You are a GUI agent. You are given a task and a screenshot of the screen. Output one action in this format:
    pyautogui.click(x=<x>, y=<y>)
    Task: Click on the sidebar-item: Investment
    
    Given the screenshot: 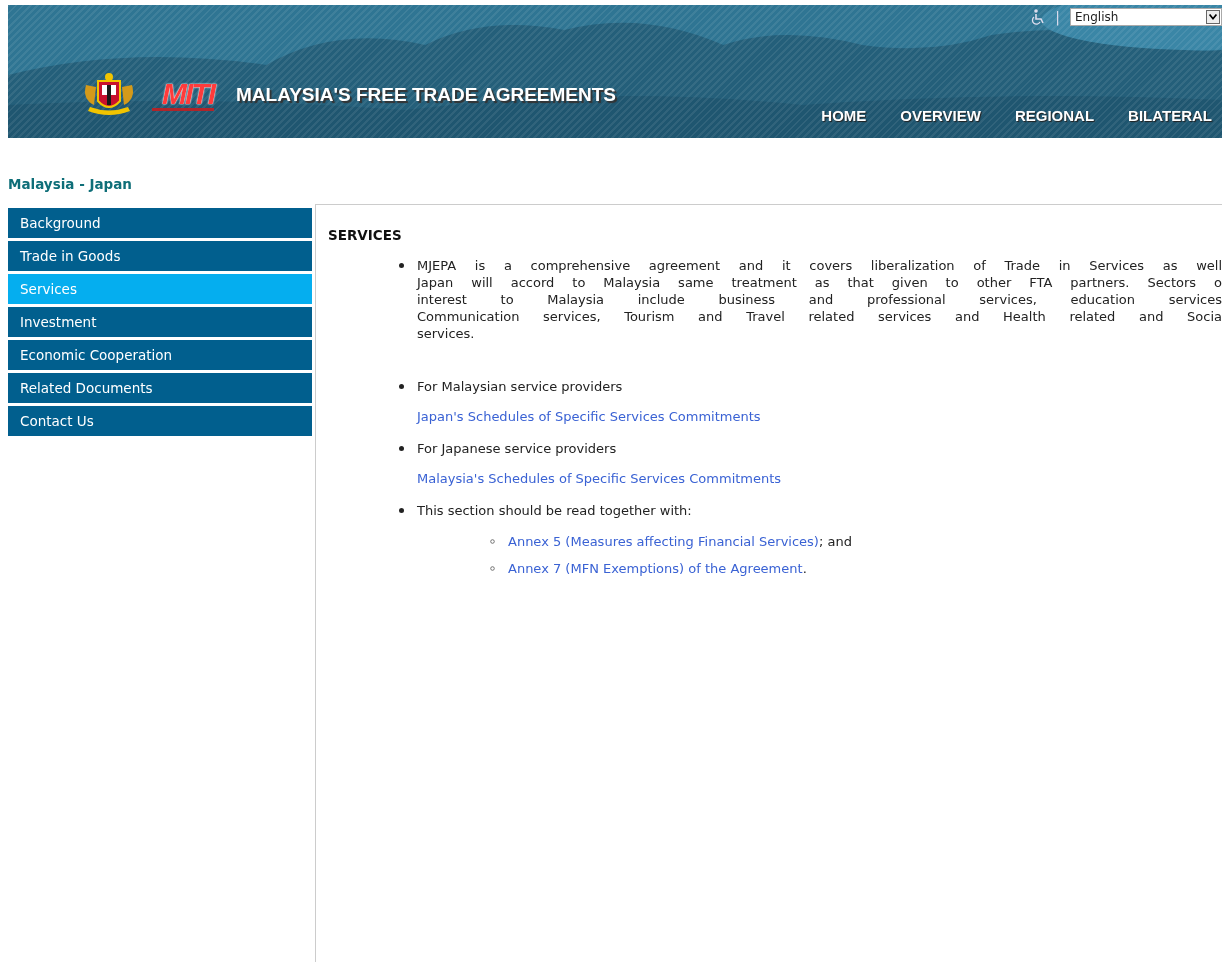 What is the action you would take?
    pyautogui.click(x=160, y=322)
    